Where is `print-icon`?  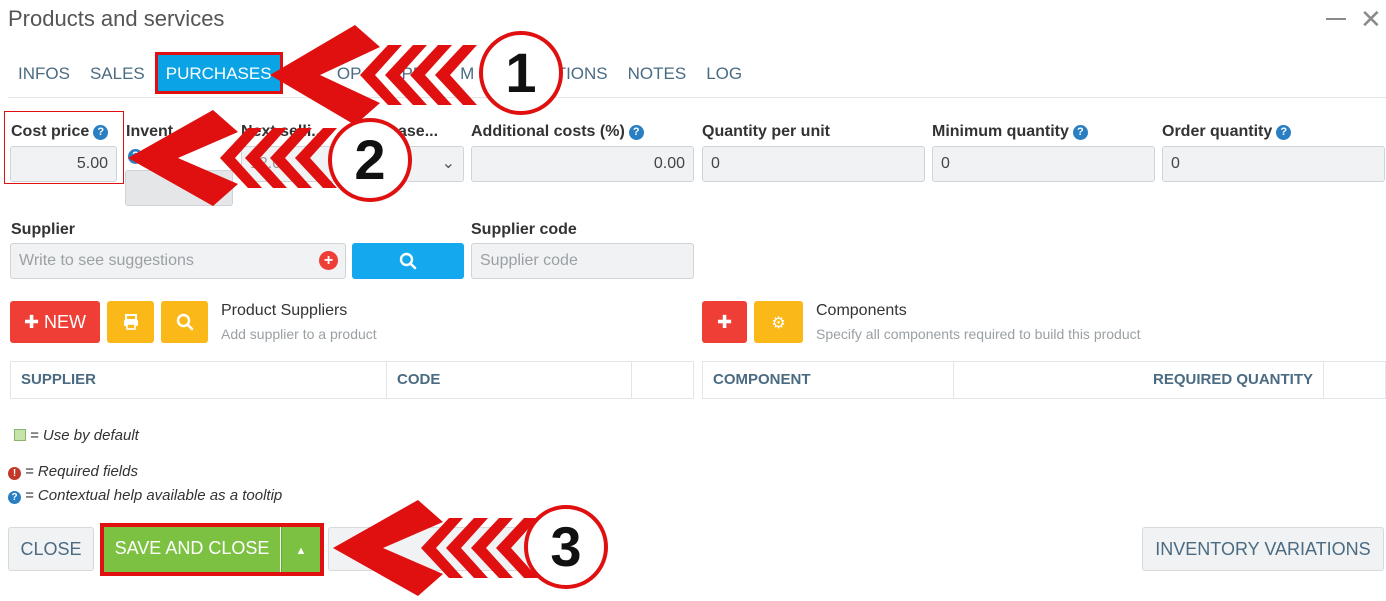
print-icon is located at coordinates (130, 322).